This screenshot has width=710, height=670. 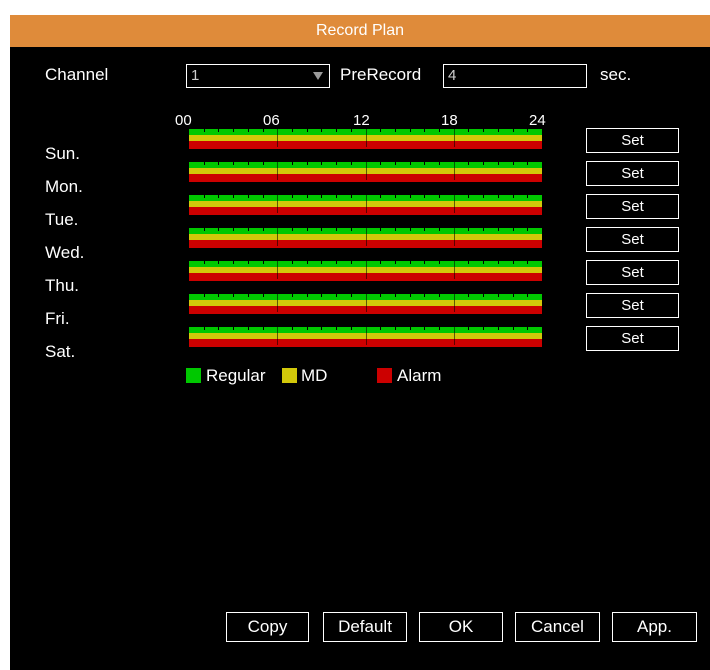 I want to click on channel-select: 1, so click(x=258, y=76).